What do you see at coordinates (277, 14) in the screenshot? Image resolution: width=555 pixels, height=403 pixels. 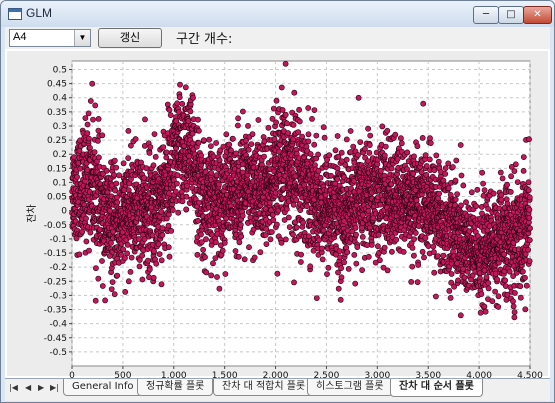 I see `title-bar: GLM ─ □ ✕` at bounding box center [277, 14].